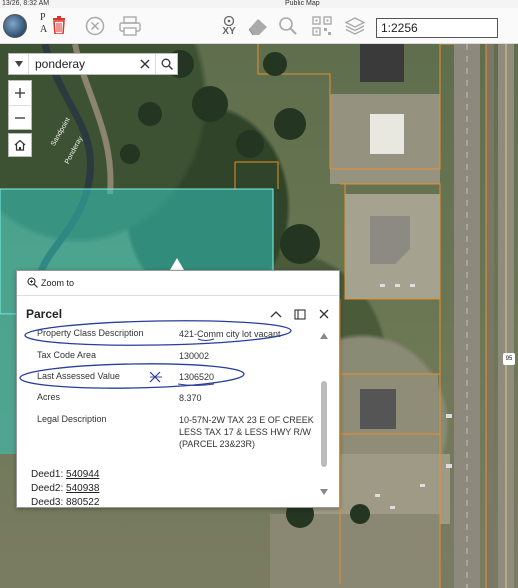  What do you see at coordinates (82, 488) in the screenshot?
I see `deed-link: 540938` at bounding box center [82, 488].